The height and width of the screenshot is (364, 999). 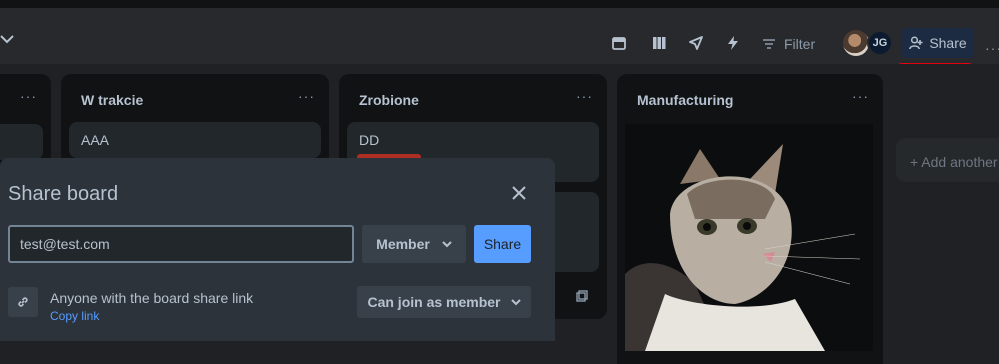 What do you see at coordinates (619, 43) in the screenshot?
I see `calendar-icon` at bounding box center [619, 43].